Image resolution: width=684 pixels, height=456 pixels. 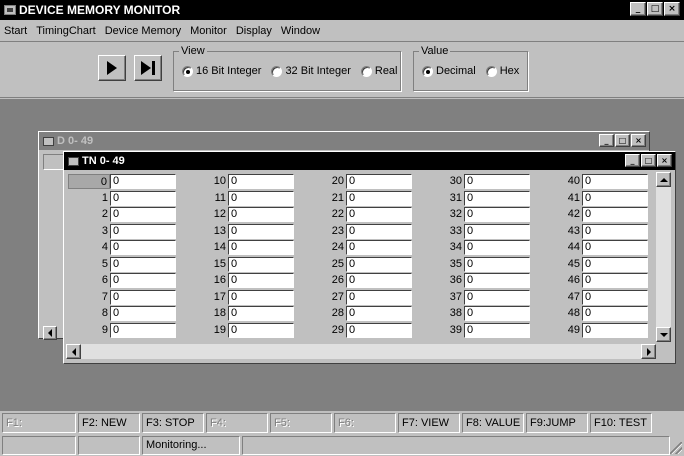 I want to click on menu-device-memory: Device Memory, so click(x=143, y=31).